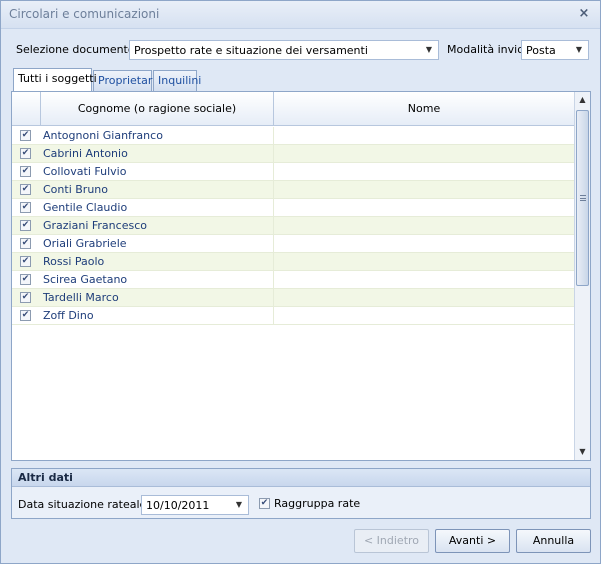 The height and width of the screenshot is (564, 601). I want to click on column-header-nome: Nome, so click(424, 109).